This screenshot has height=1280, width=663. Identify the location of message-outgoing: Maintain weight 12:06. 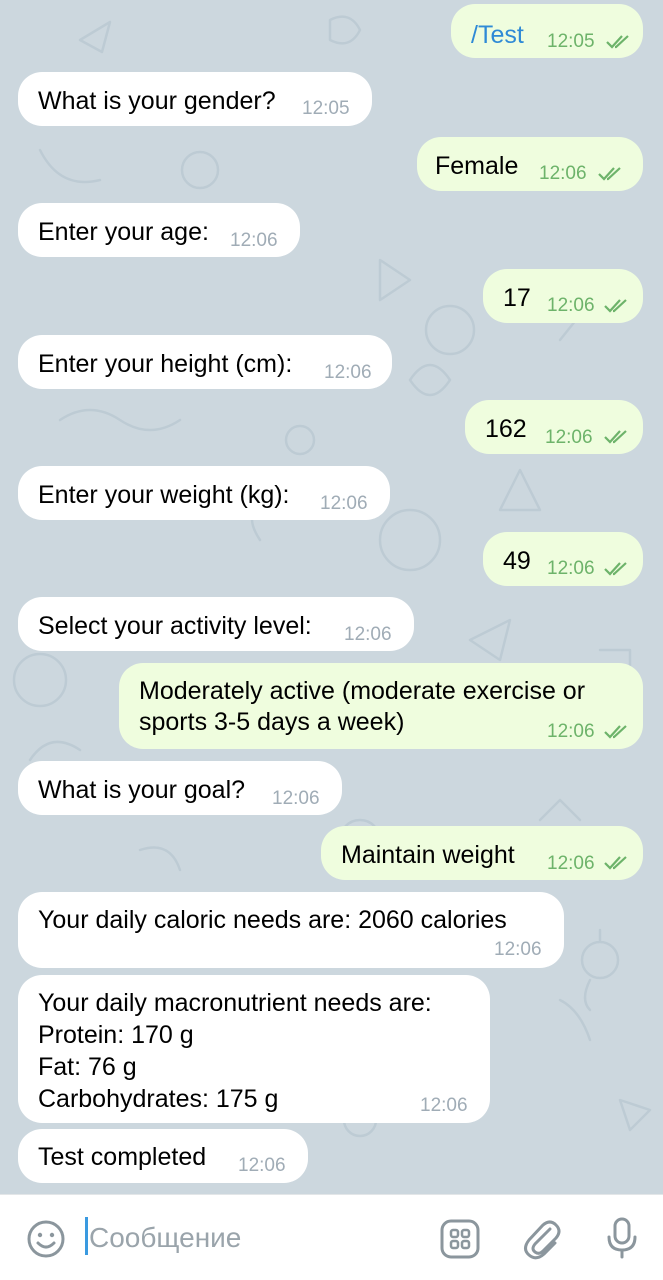
(482, 853).